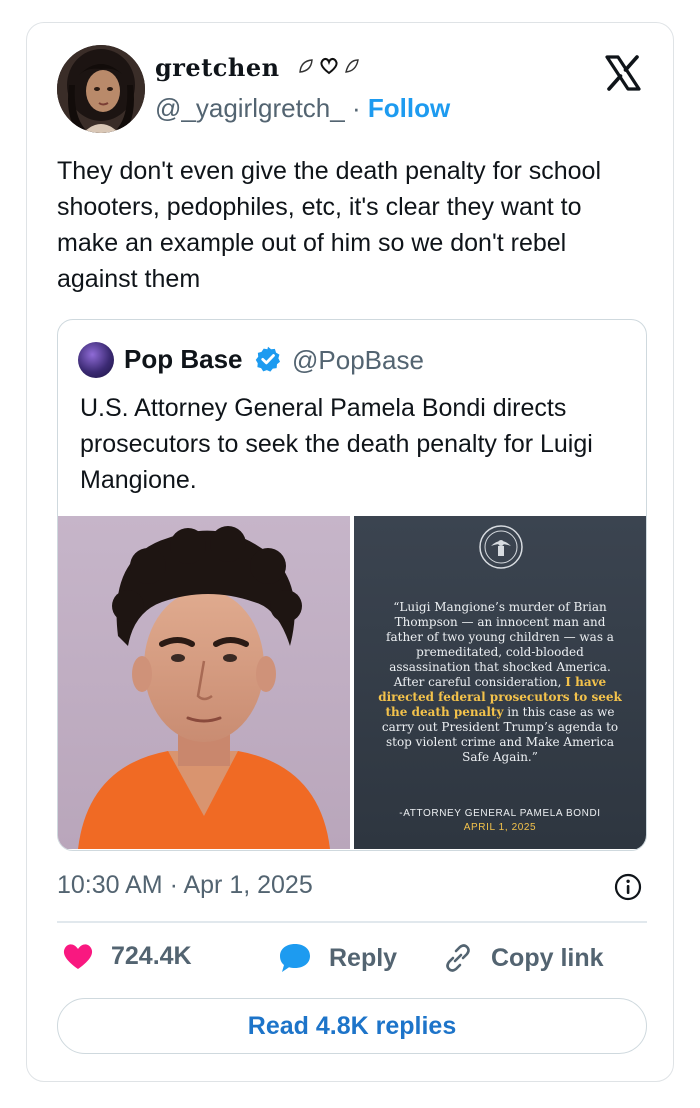 The image size is (700, 1108). Describe the element at coordinates (500, 813) in the screenshot. I see `statement-attribution: -ATTORNEY GENERAL PAMELA BONDI` at that location.